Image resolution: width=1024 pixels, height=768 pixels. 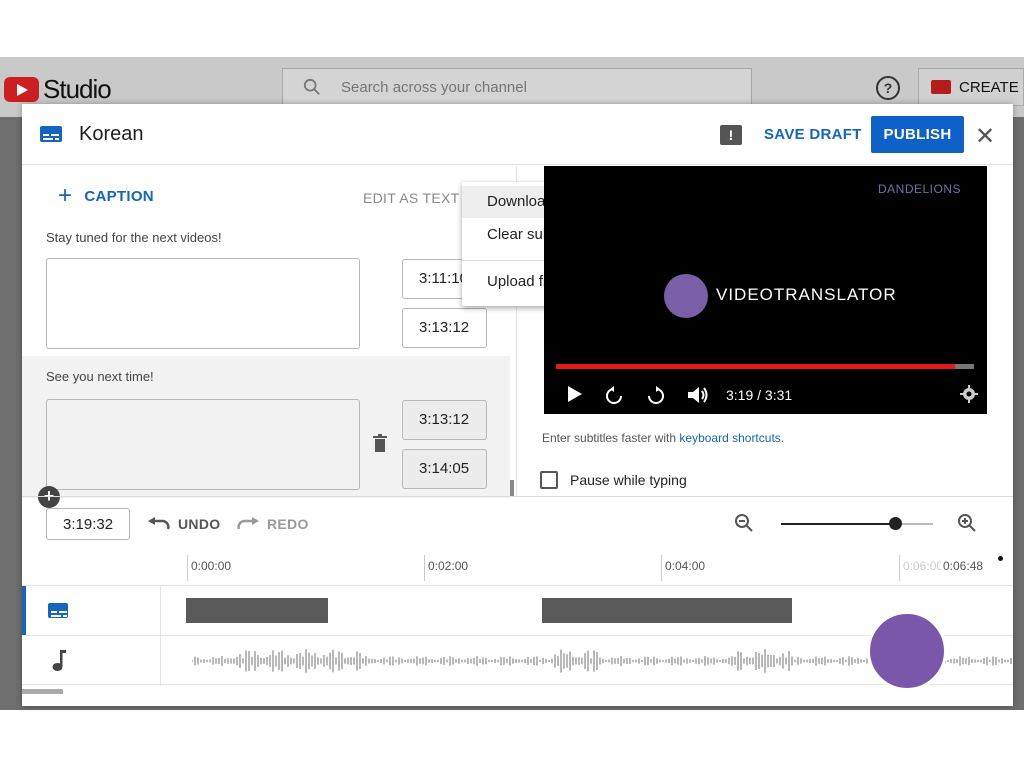 What do you see at coordinates (42, 691) in the screenshot?
I see `timeline-scrollbar` at bounding box center [42, 691].